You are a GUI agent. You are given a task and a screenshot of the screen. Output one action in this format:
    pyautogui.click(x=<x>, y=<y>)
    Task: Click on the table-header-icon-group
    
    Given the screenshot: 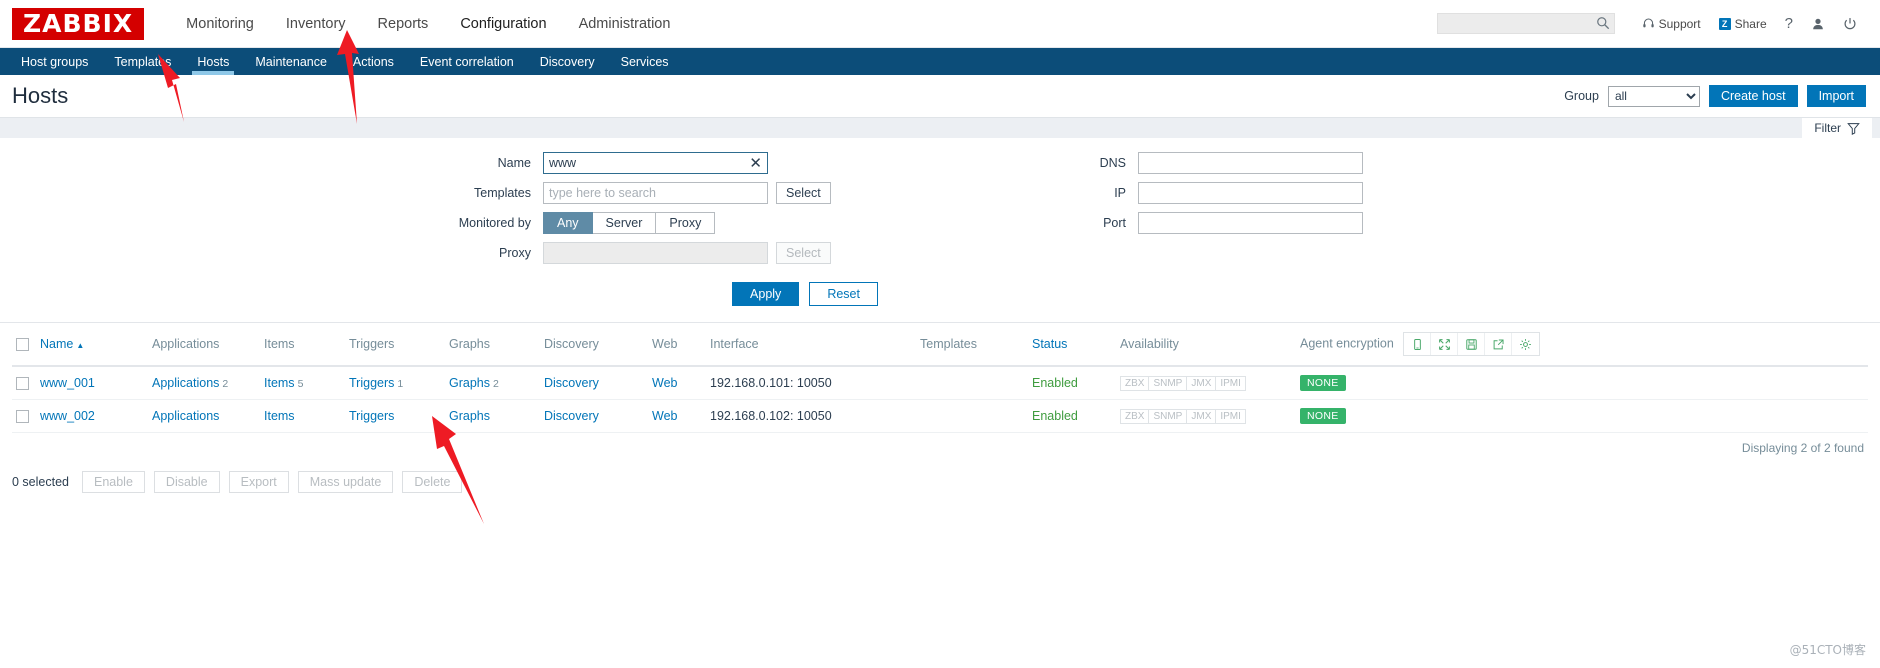 What is the action you would take?
    pyautogui.click(x=1472, y=344)
    